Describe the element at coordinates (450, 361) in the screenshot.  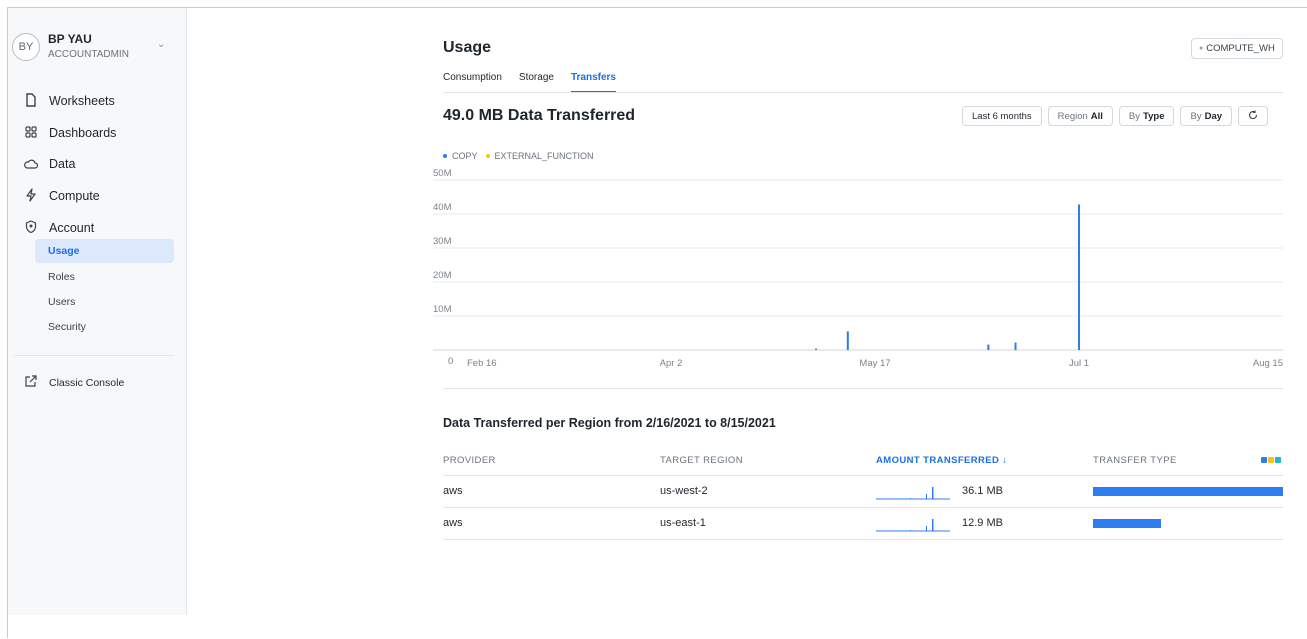
I see `y-tick-label: 0` at that location.